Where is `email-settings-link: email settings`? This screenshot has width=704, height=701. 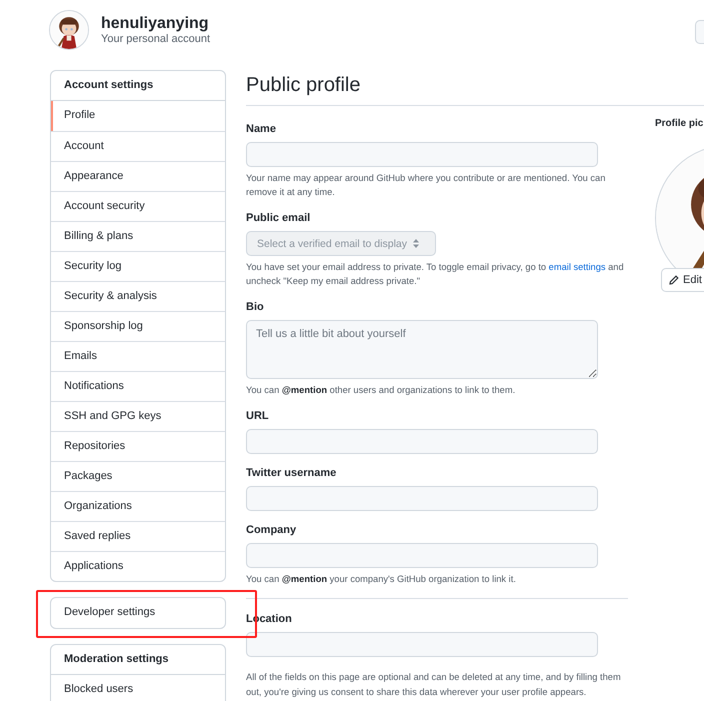
email-settings-link: email settings is located at coordinates (577, 267).